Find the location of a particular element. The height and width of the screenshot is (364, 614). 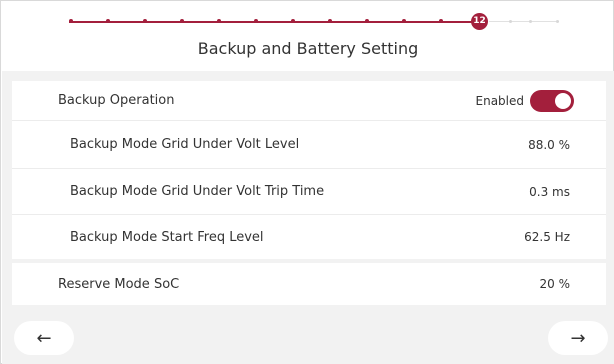

grid-under-volt-trip-time-value: 0.3 ms is located at coordinates (549, 191).